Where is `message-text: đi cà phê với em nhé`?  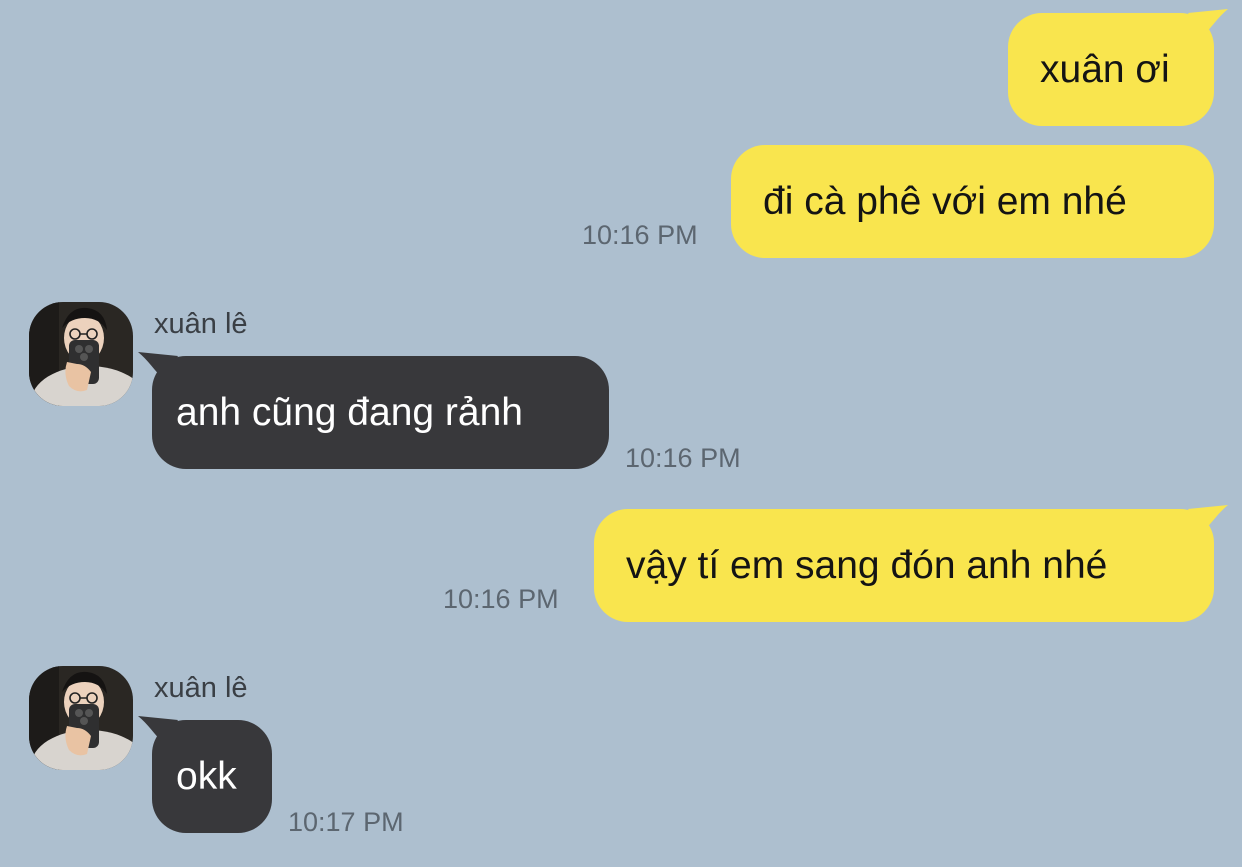 message-text: đi cà phê với em nhé is located at coordinates (945, 201).